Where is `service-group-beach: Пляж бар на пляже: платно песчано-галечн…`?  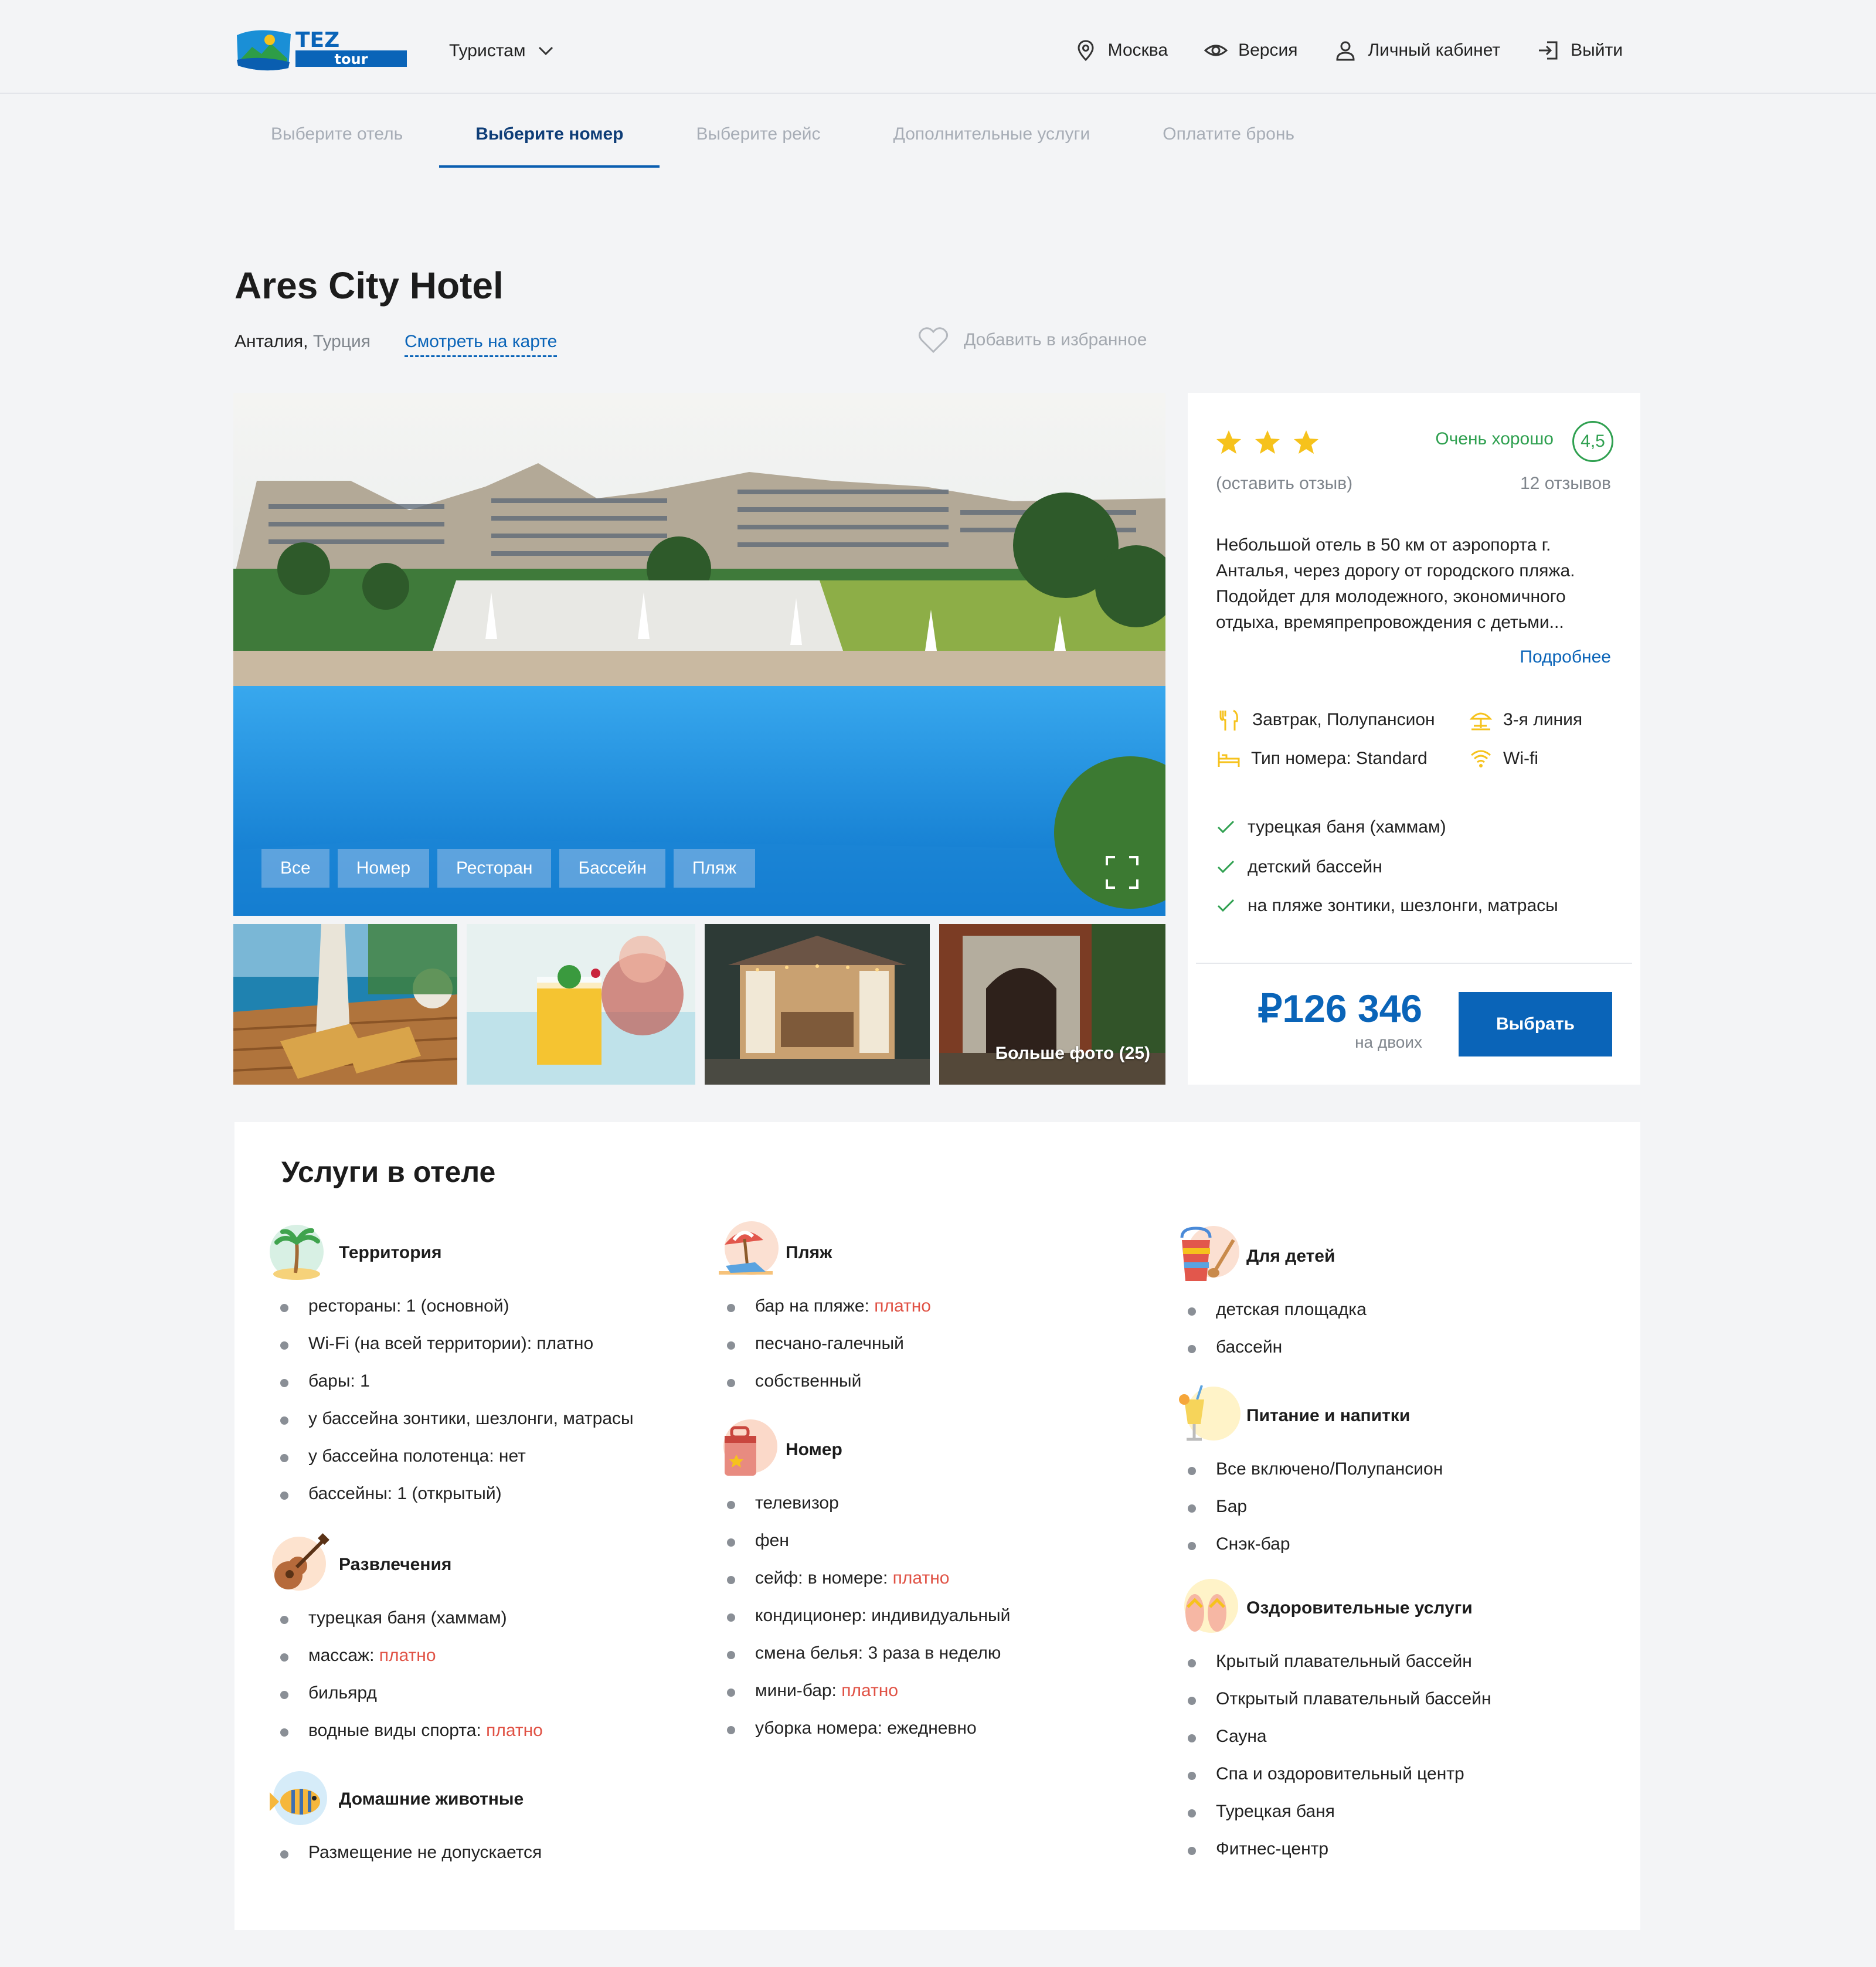 service-group-beach: Пляж бар на пляже: платно песчано-галечн… is located at coordinates (822, 1311).